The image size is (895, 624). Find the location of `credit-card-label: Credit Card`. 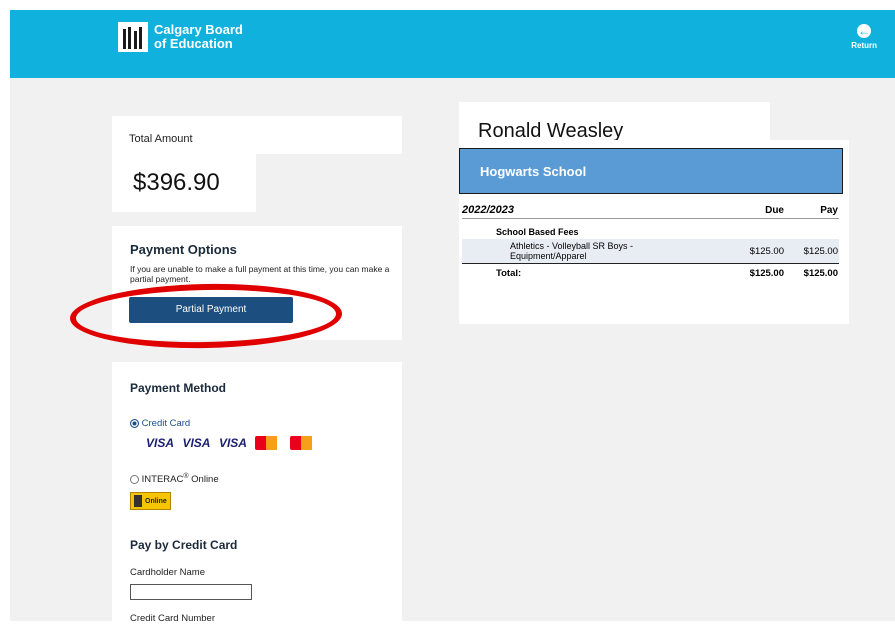

credit-card-label: Credit Card is located at coordinates (166, 423).